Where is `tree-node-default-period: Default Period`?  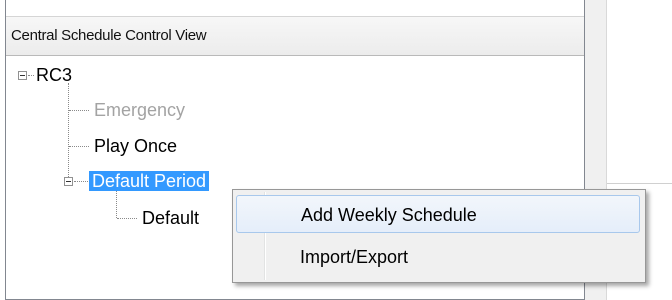 tree-node-default-period: Default Period is located at coordinates (149, 181).